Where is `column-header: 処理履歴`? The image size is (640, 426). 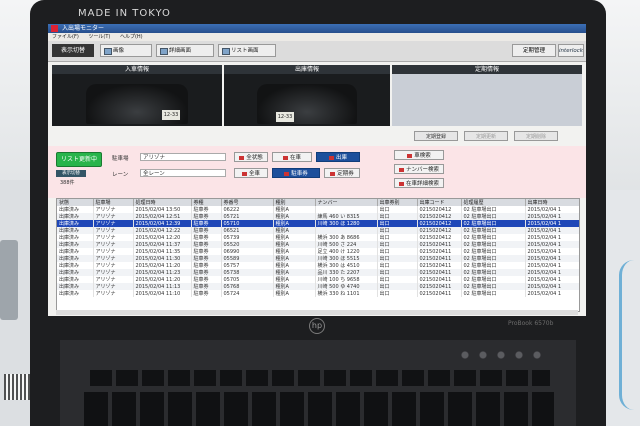
column-header: 処理履歴 is located at coordinates (493, 202).